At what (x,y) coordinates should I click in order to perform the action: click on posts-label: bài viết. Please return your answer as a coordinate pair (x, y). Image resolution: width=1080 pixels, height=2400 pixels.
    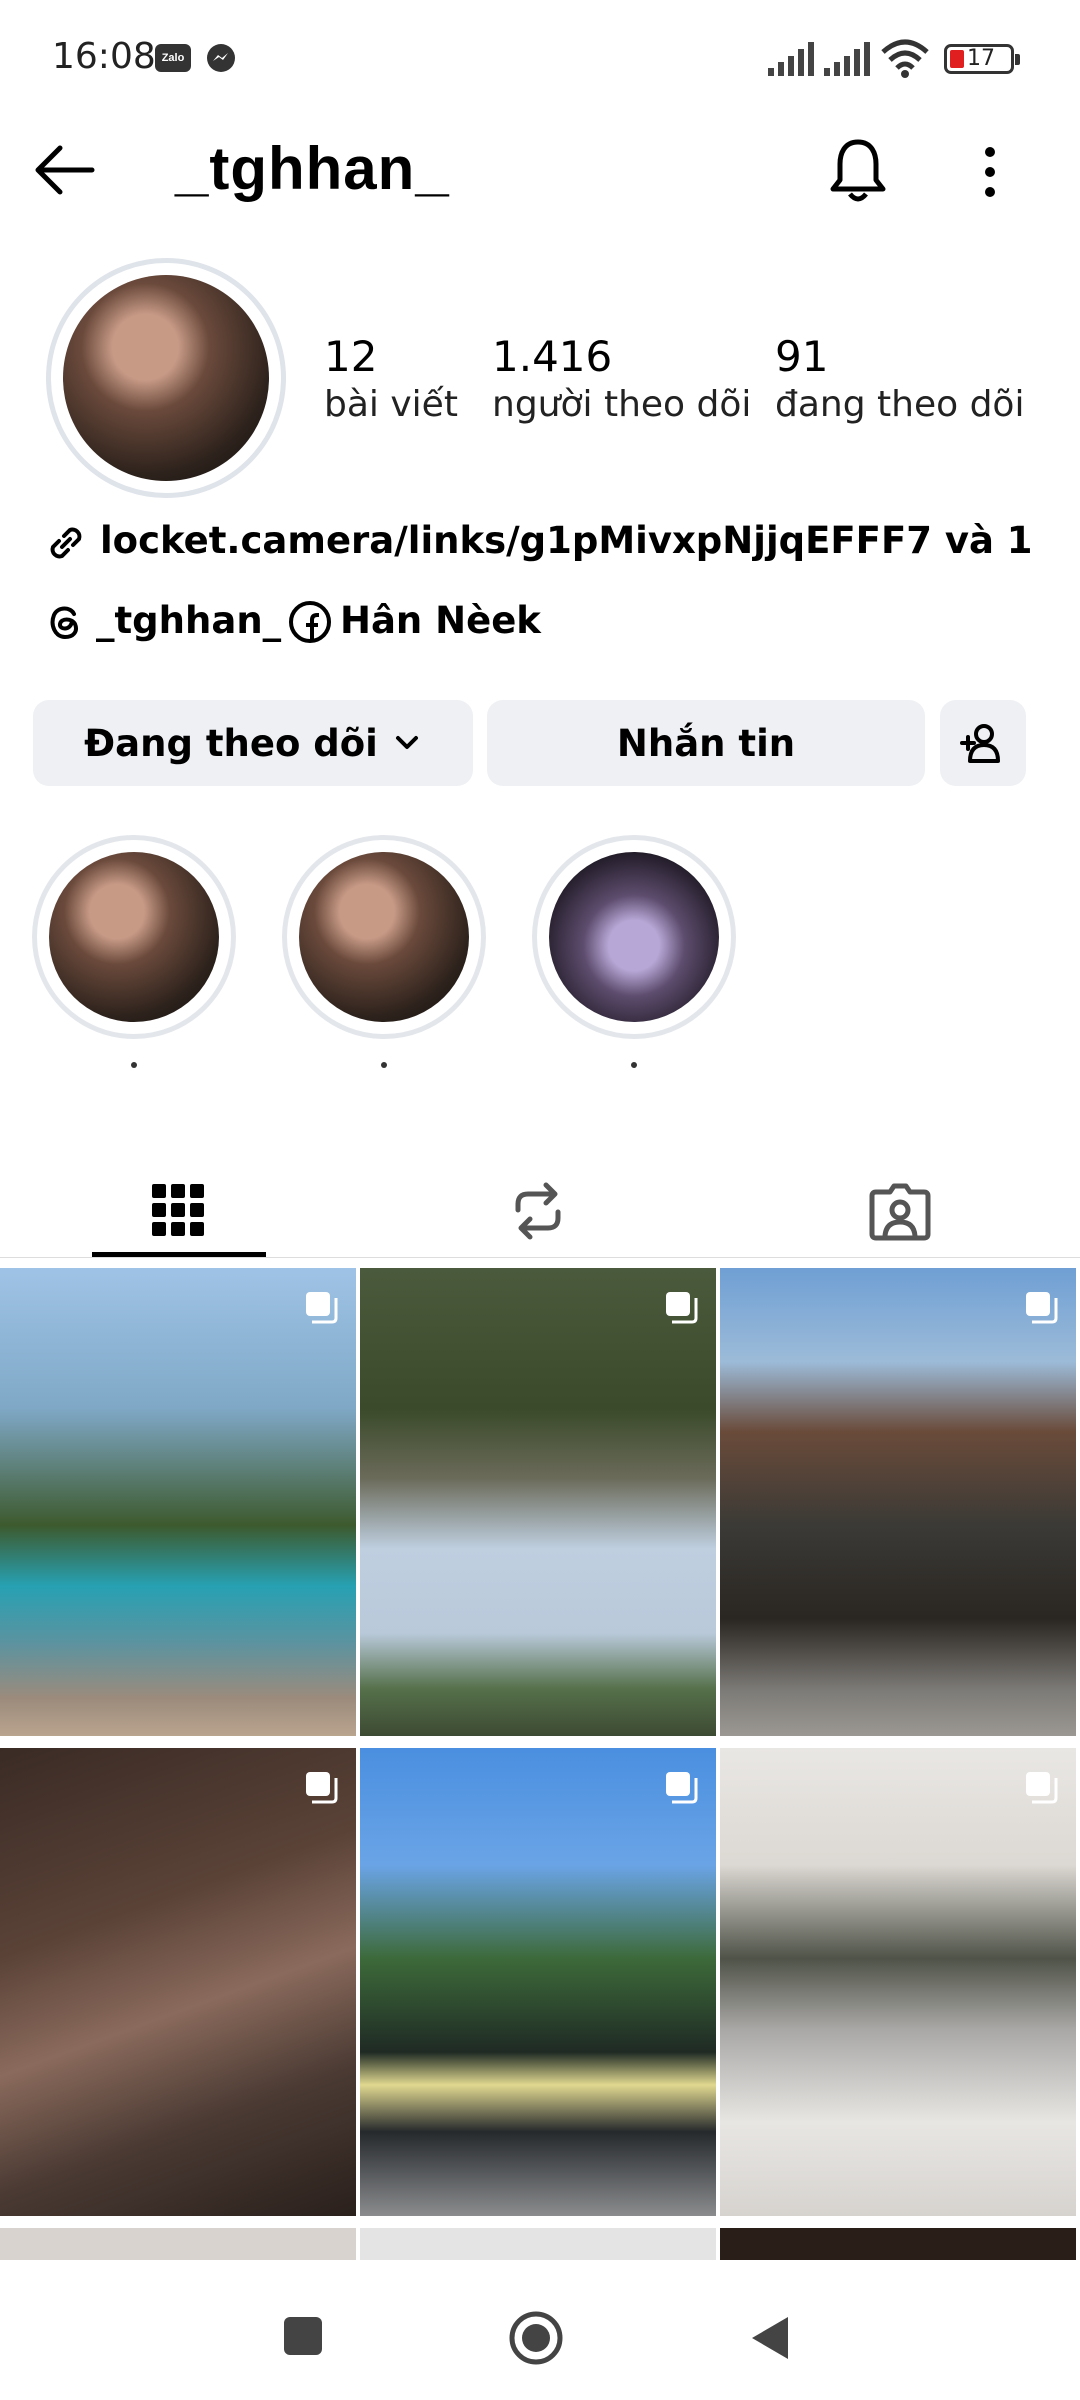
    Looking at the image, I should click on (391, 404).